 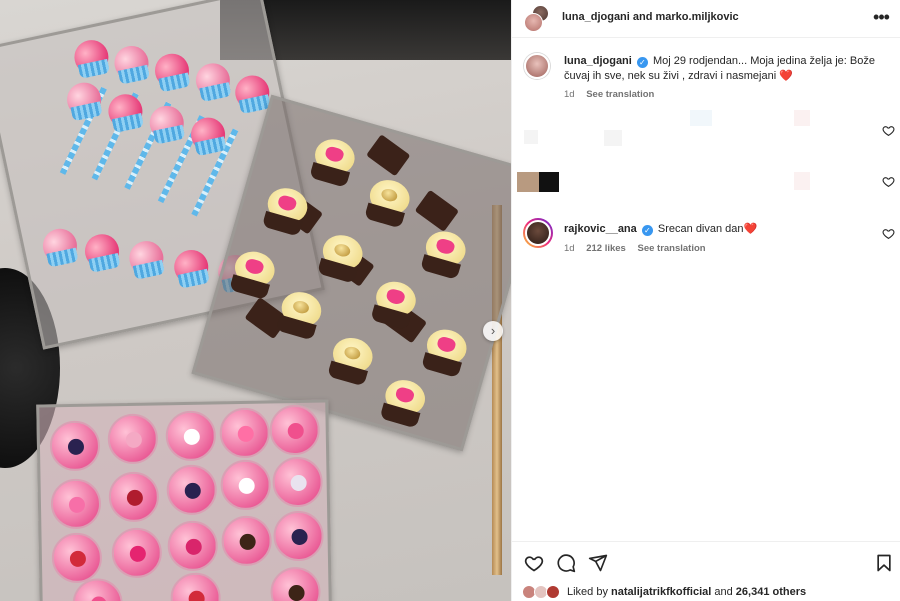 I want to click on caption-meta: 1d See translation, so click(x=613, y=94).